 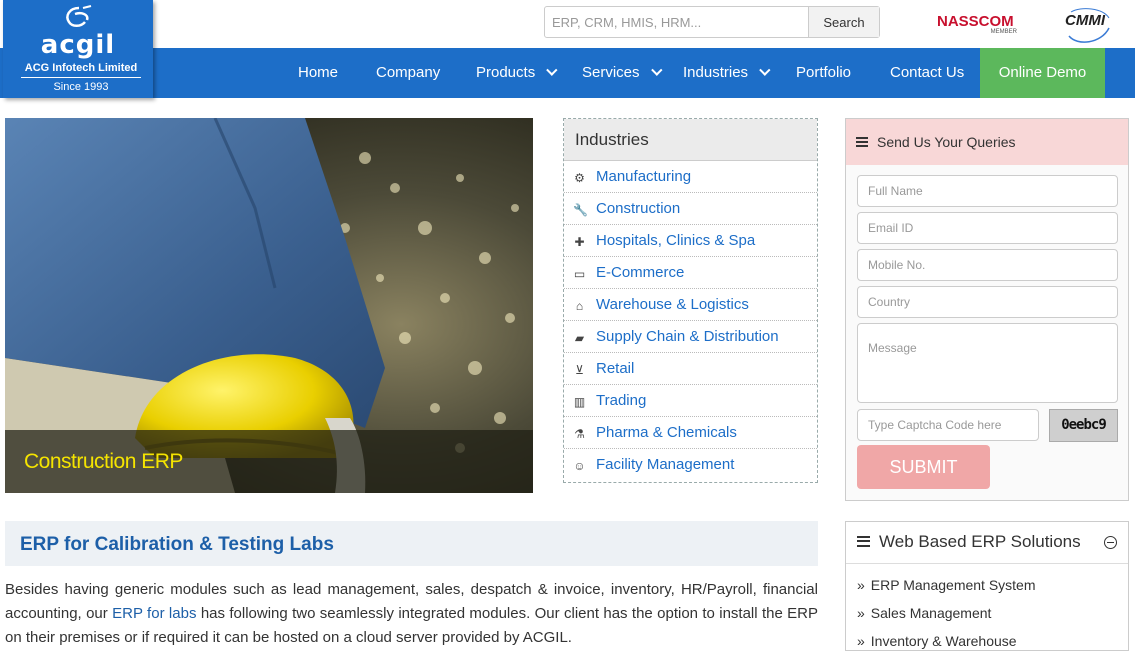 I want to click on nav-products: Products, so click(x=517, y=73).